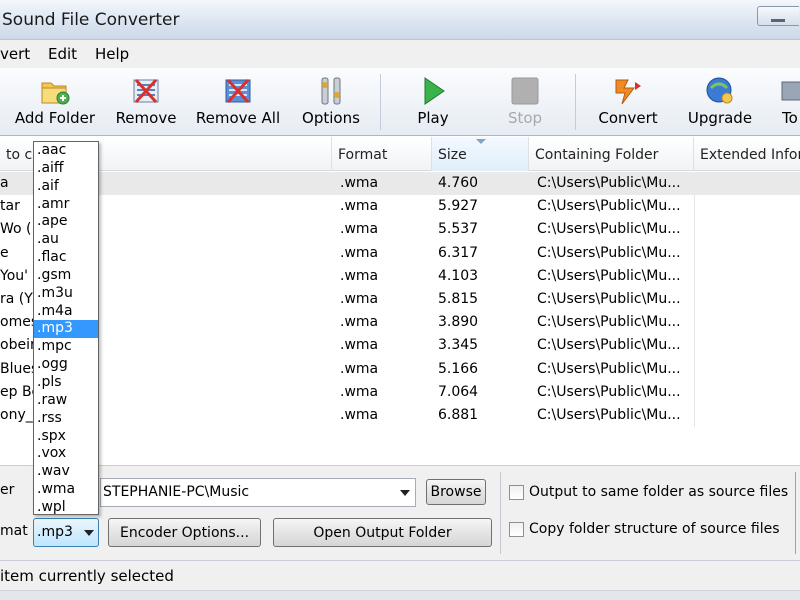 Image resolution: width=800 pixels, height=600 pixels. I want to click on format-option: .aac, so click(66, 151).